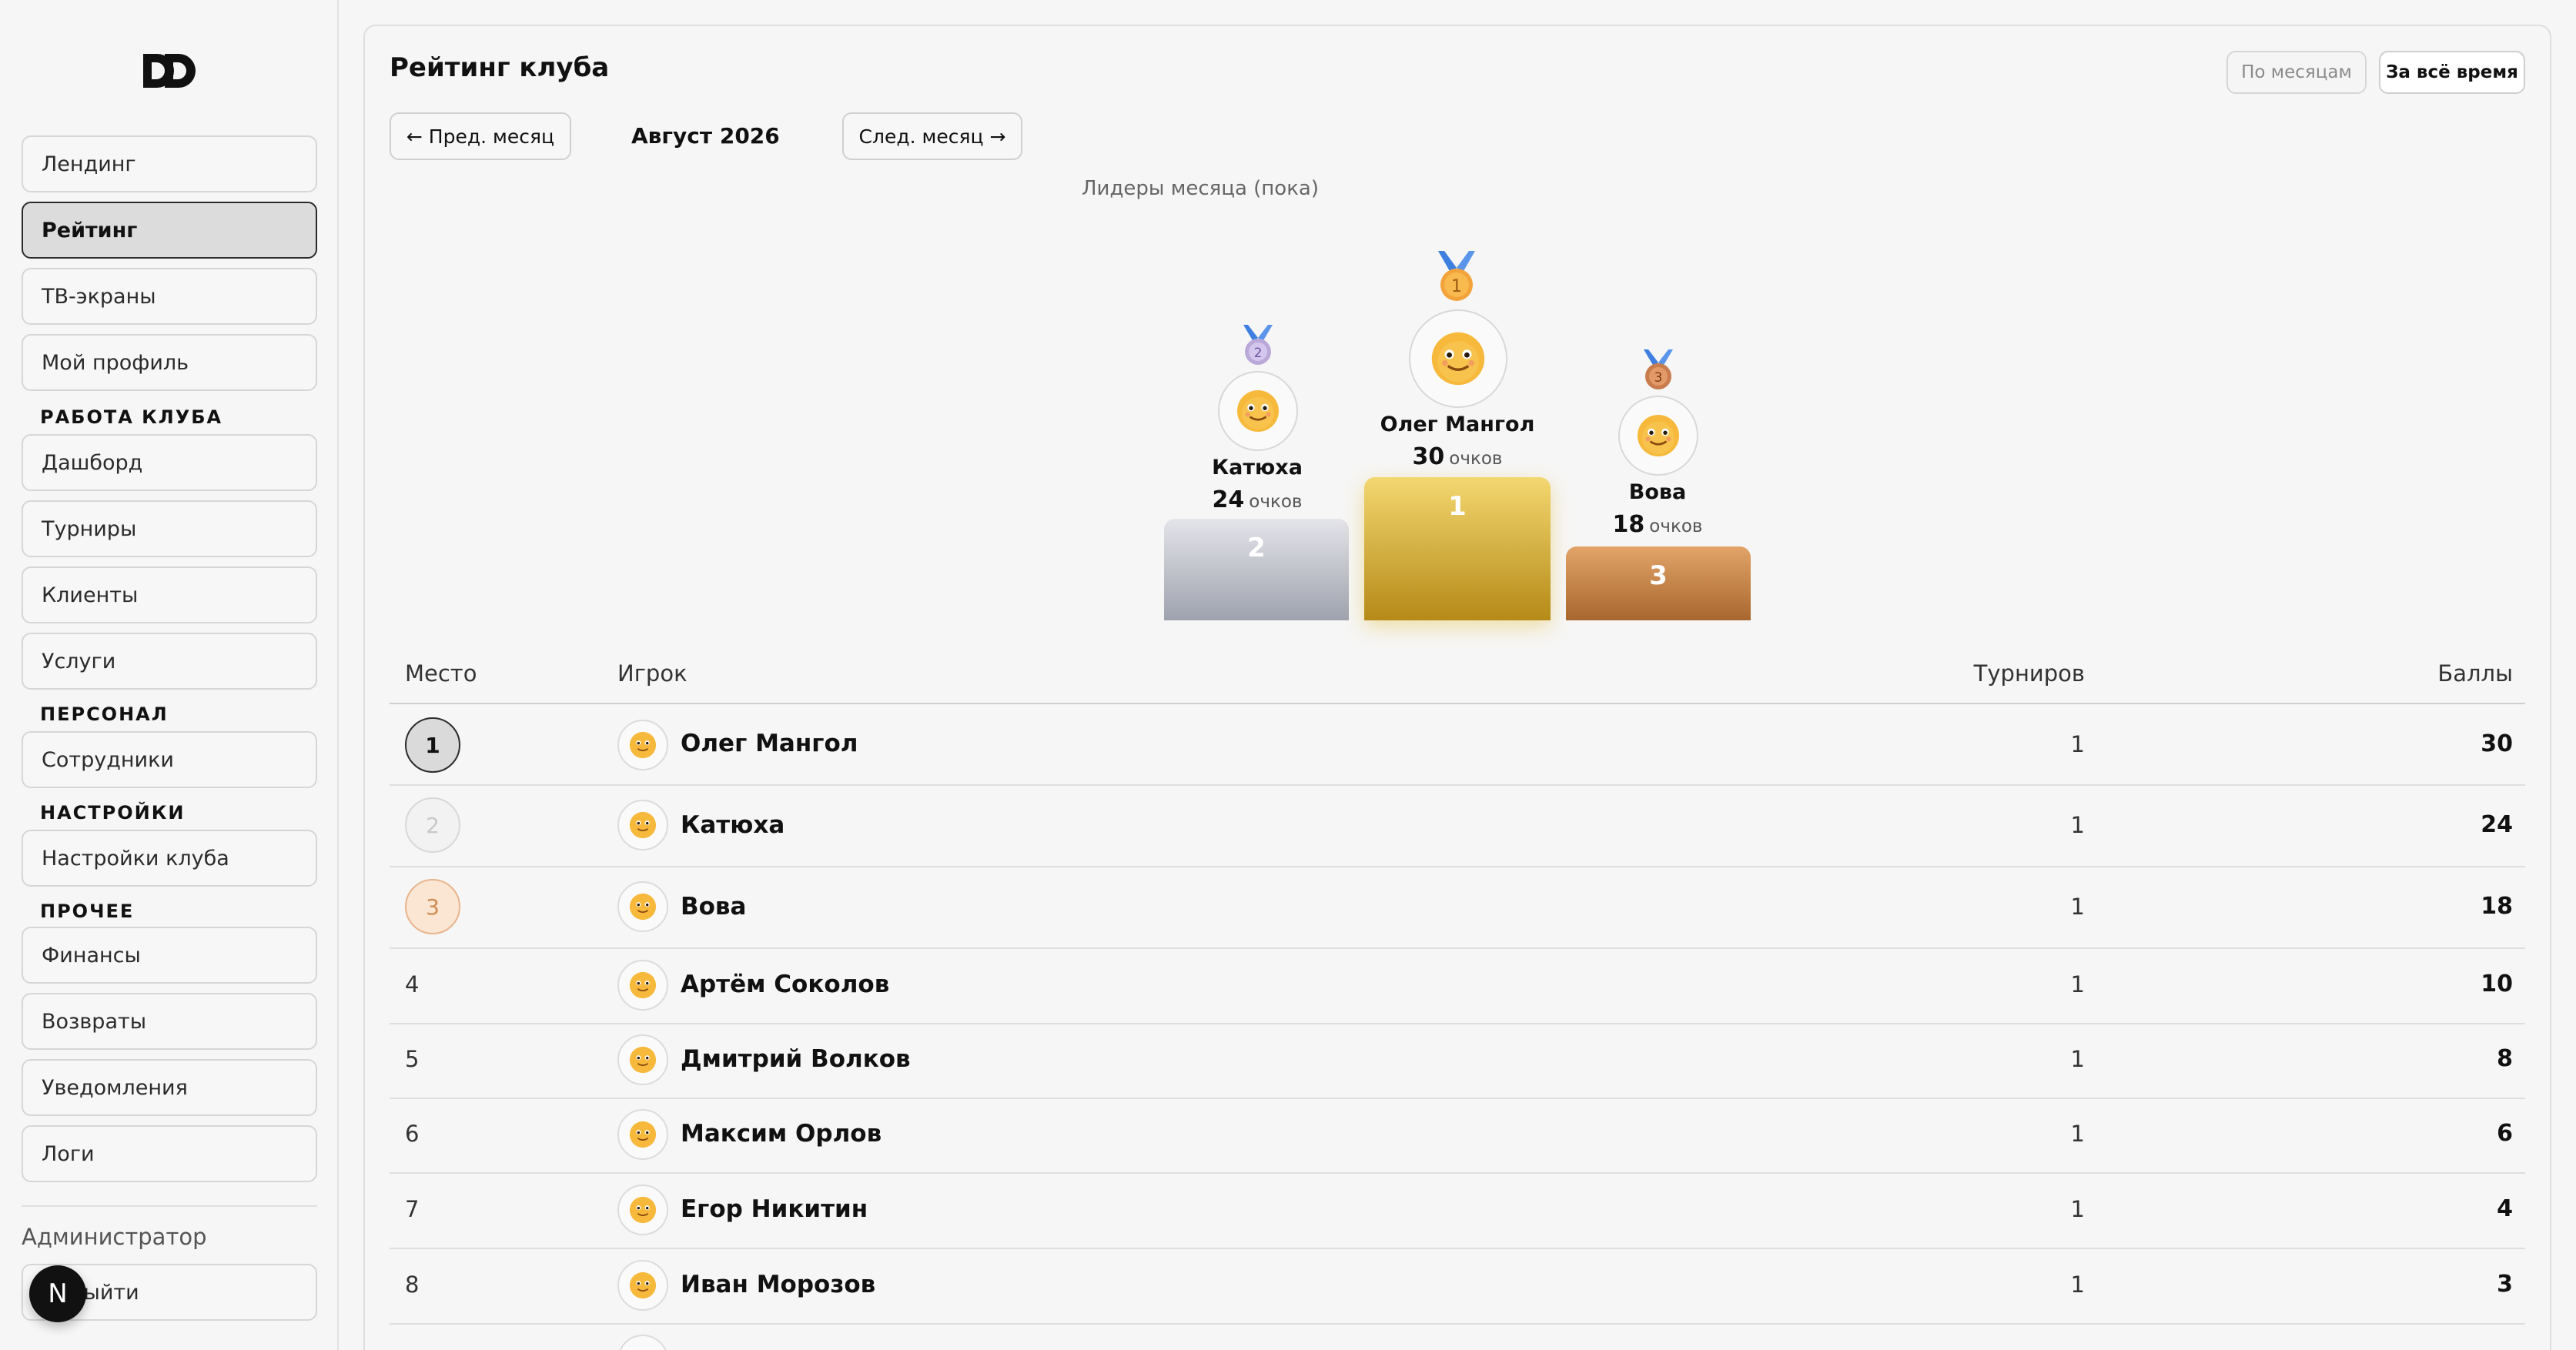  Describe the element at coordinates (1458, 548) in the screenshot. I see `podium-block-first: 1` at that location.